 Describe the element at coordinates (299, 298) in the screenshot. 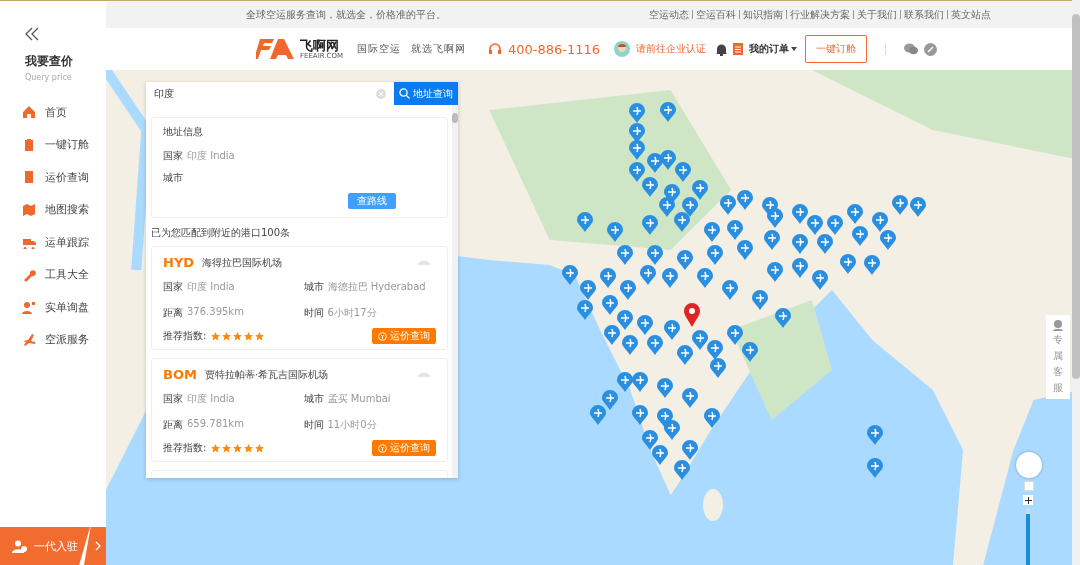

I see `airport-card: HYD 海得拉巴国际机场 国家 印度 India 城市 海德拉巴 Hyderabad 距离 376.395km 时间 6小时17分 推荐指数: 运价查询` at that location.